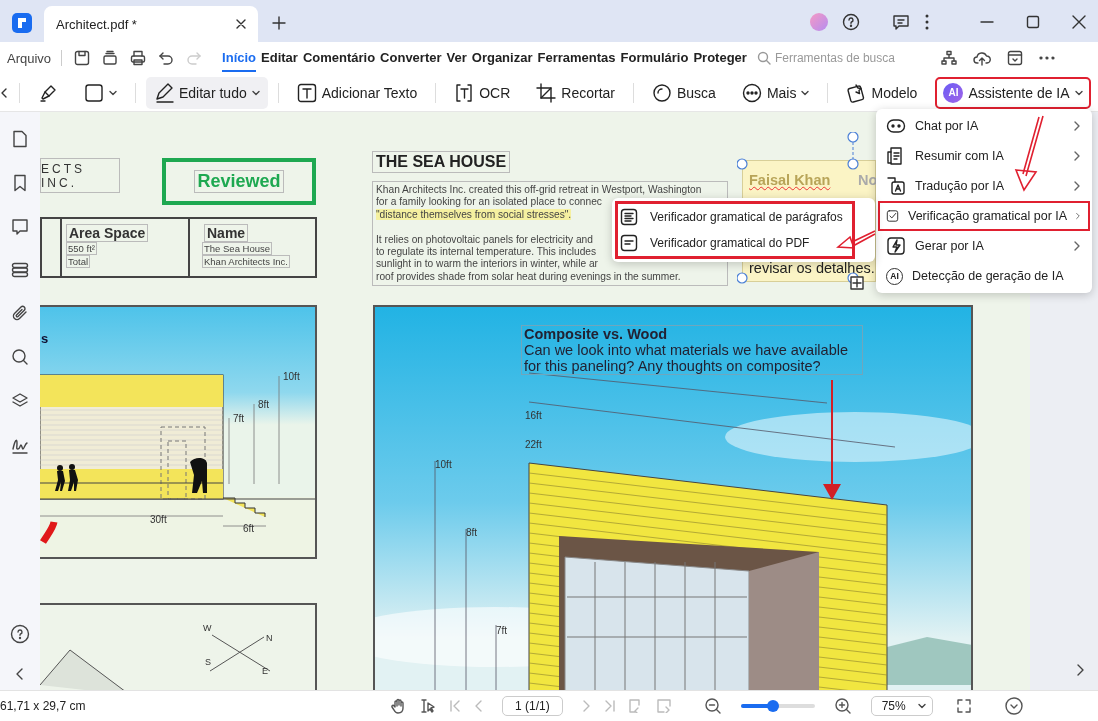 This screenshot has height=721, width=1098. I want to click on note-text: No, so click(868, 180).